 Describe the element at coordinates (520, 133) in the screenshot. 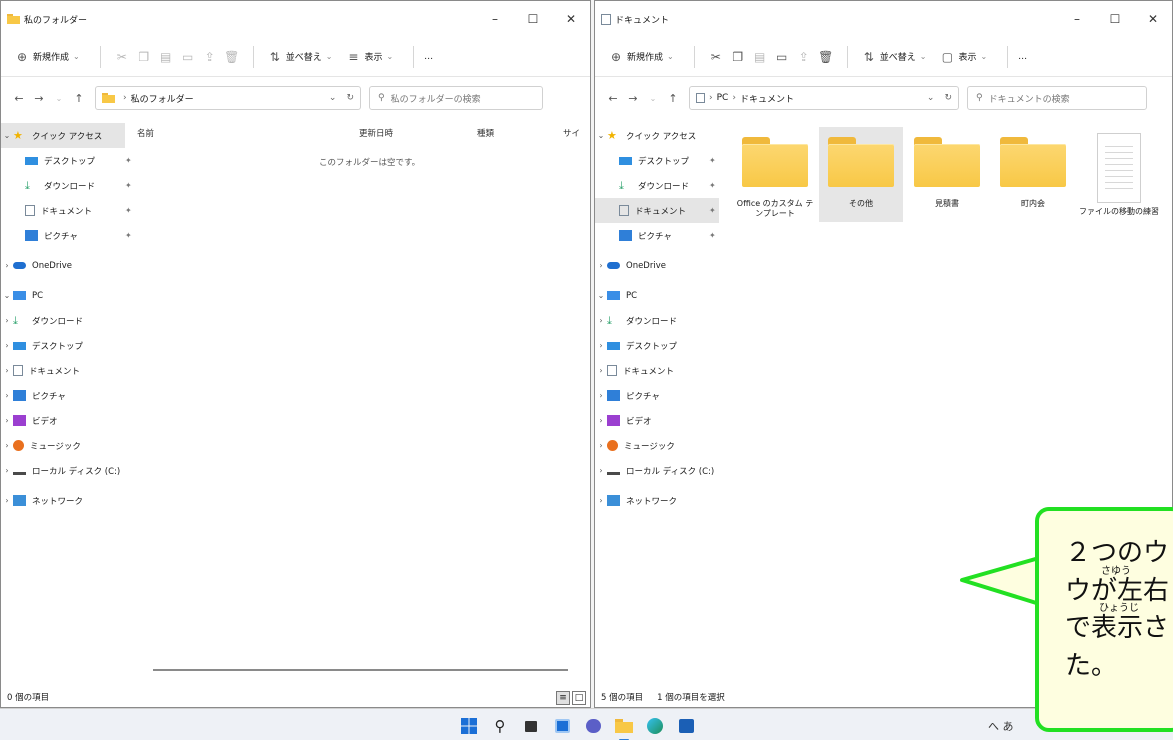

I see `column-type: 種類` at that location.